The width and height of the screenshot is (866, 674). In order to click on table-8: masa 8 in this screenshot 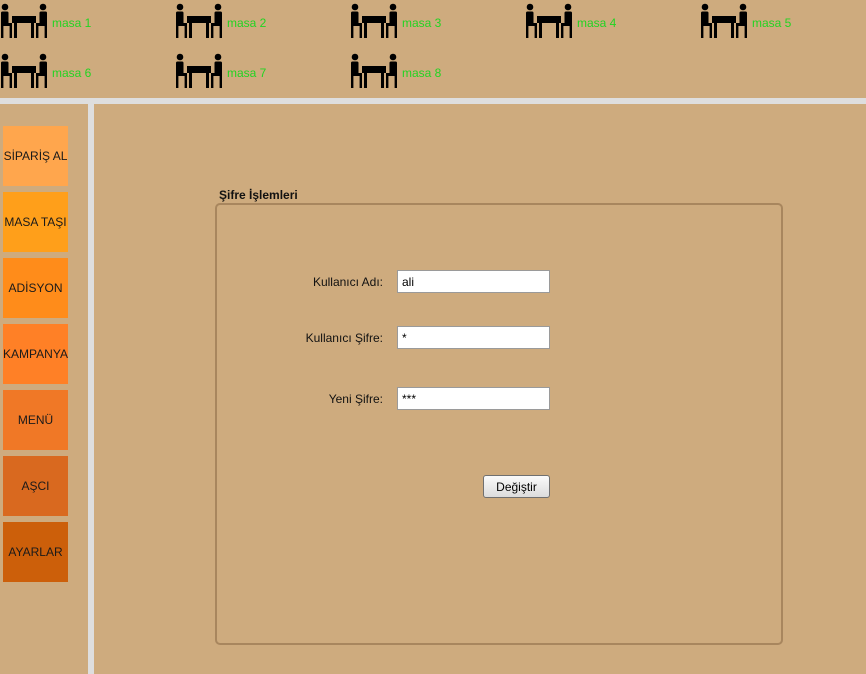, I will do `click(400, 70)`.